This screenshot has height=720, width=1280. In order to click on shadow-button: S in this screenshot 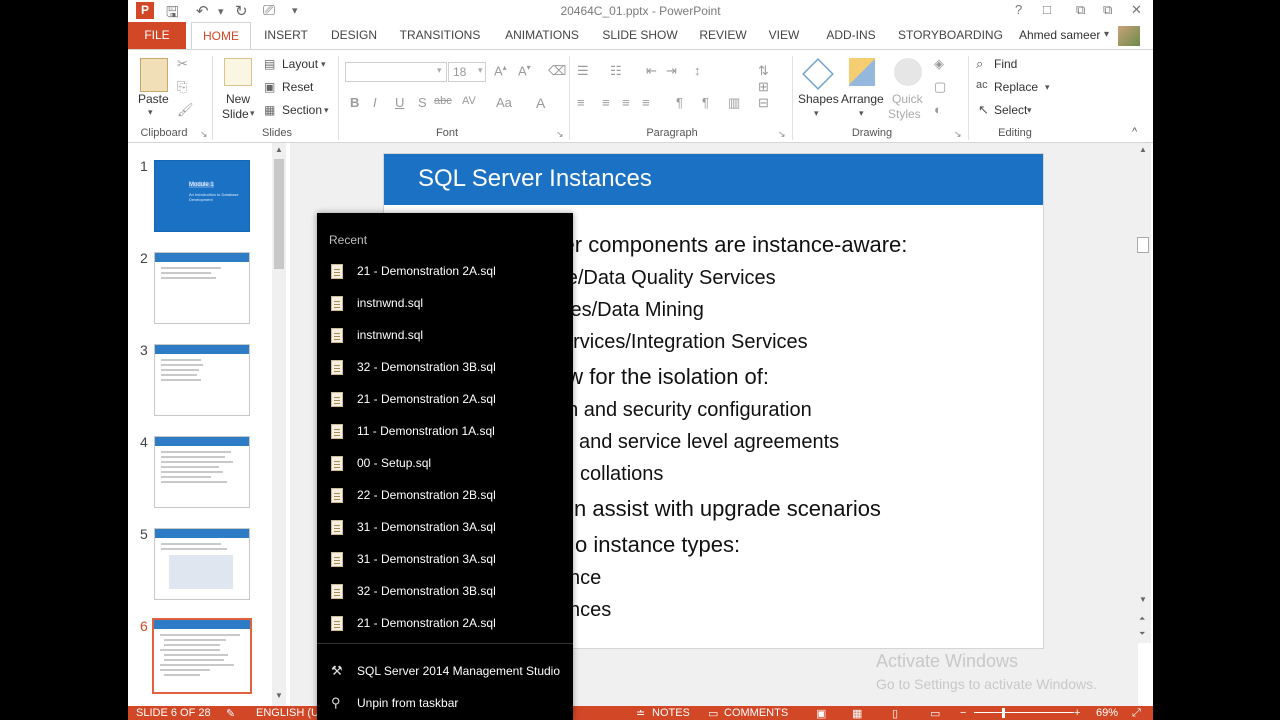, I will do `click(422, 102)`.